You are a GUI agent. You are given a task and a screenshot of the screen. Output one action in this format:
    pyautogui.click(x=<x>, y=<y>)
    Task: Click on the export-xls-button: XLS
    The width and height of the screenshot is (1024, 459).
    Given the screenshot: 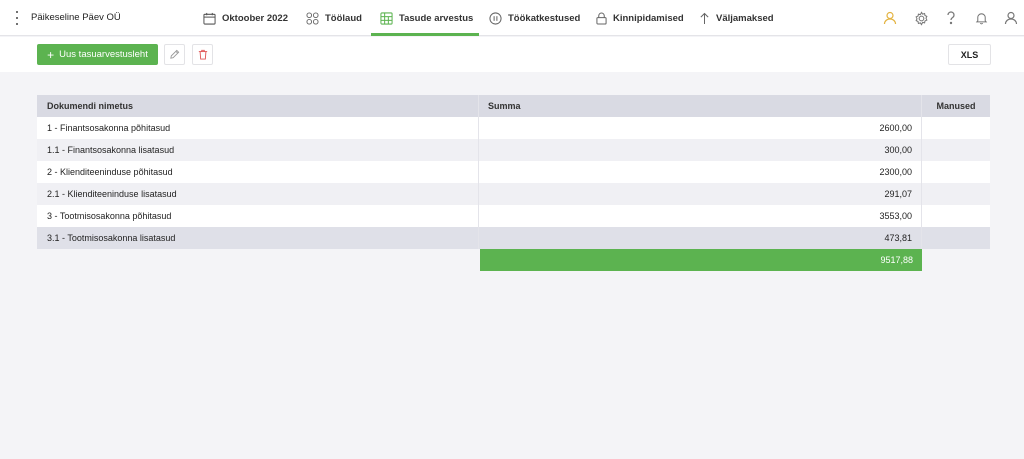 What is the action you would take?
    pyautogui.click(x=969, y=54)
    